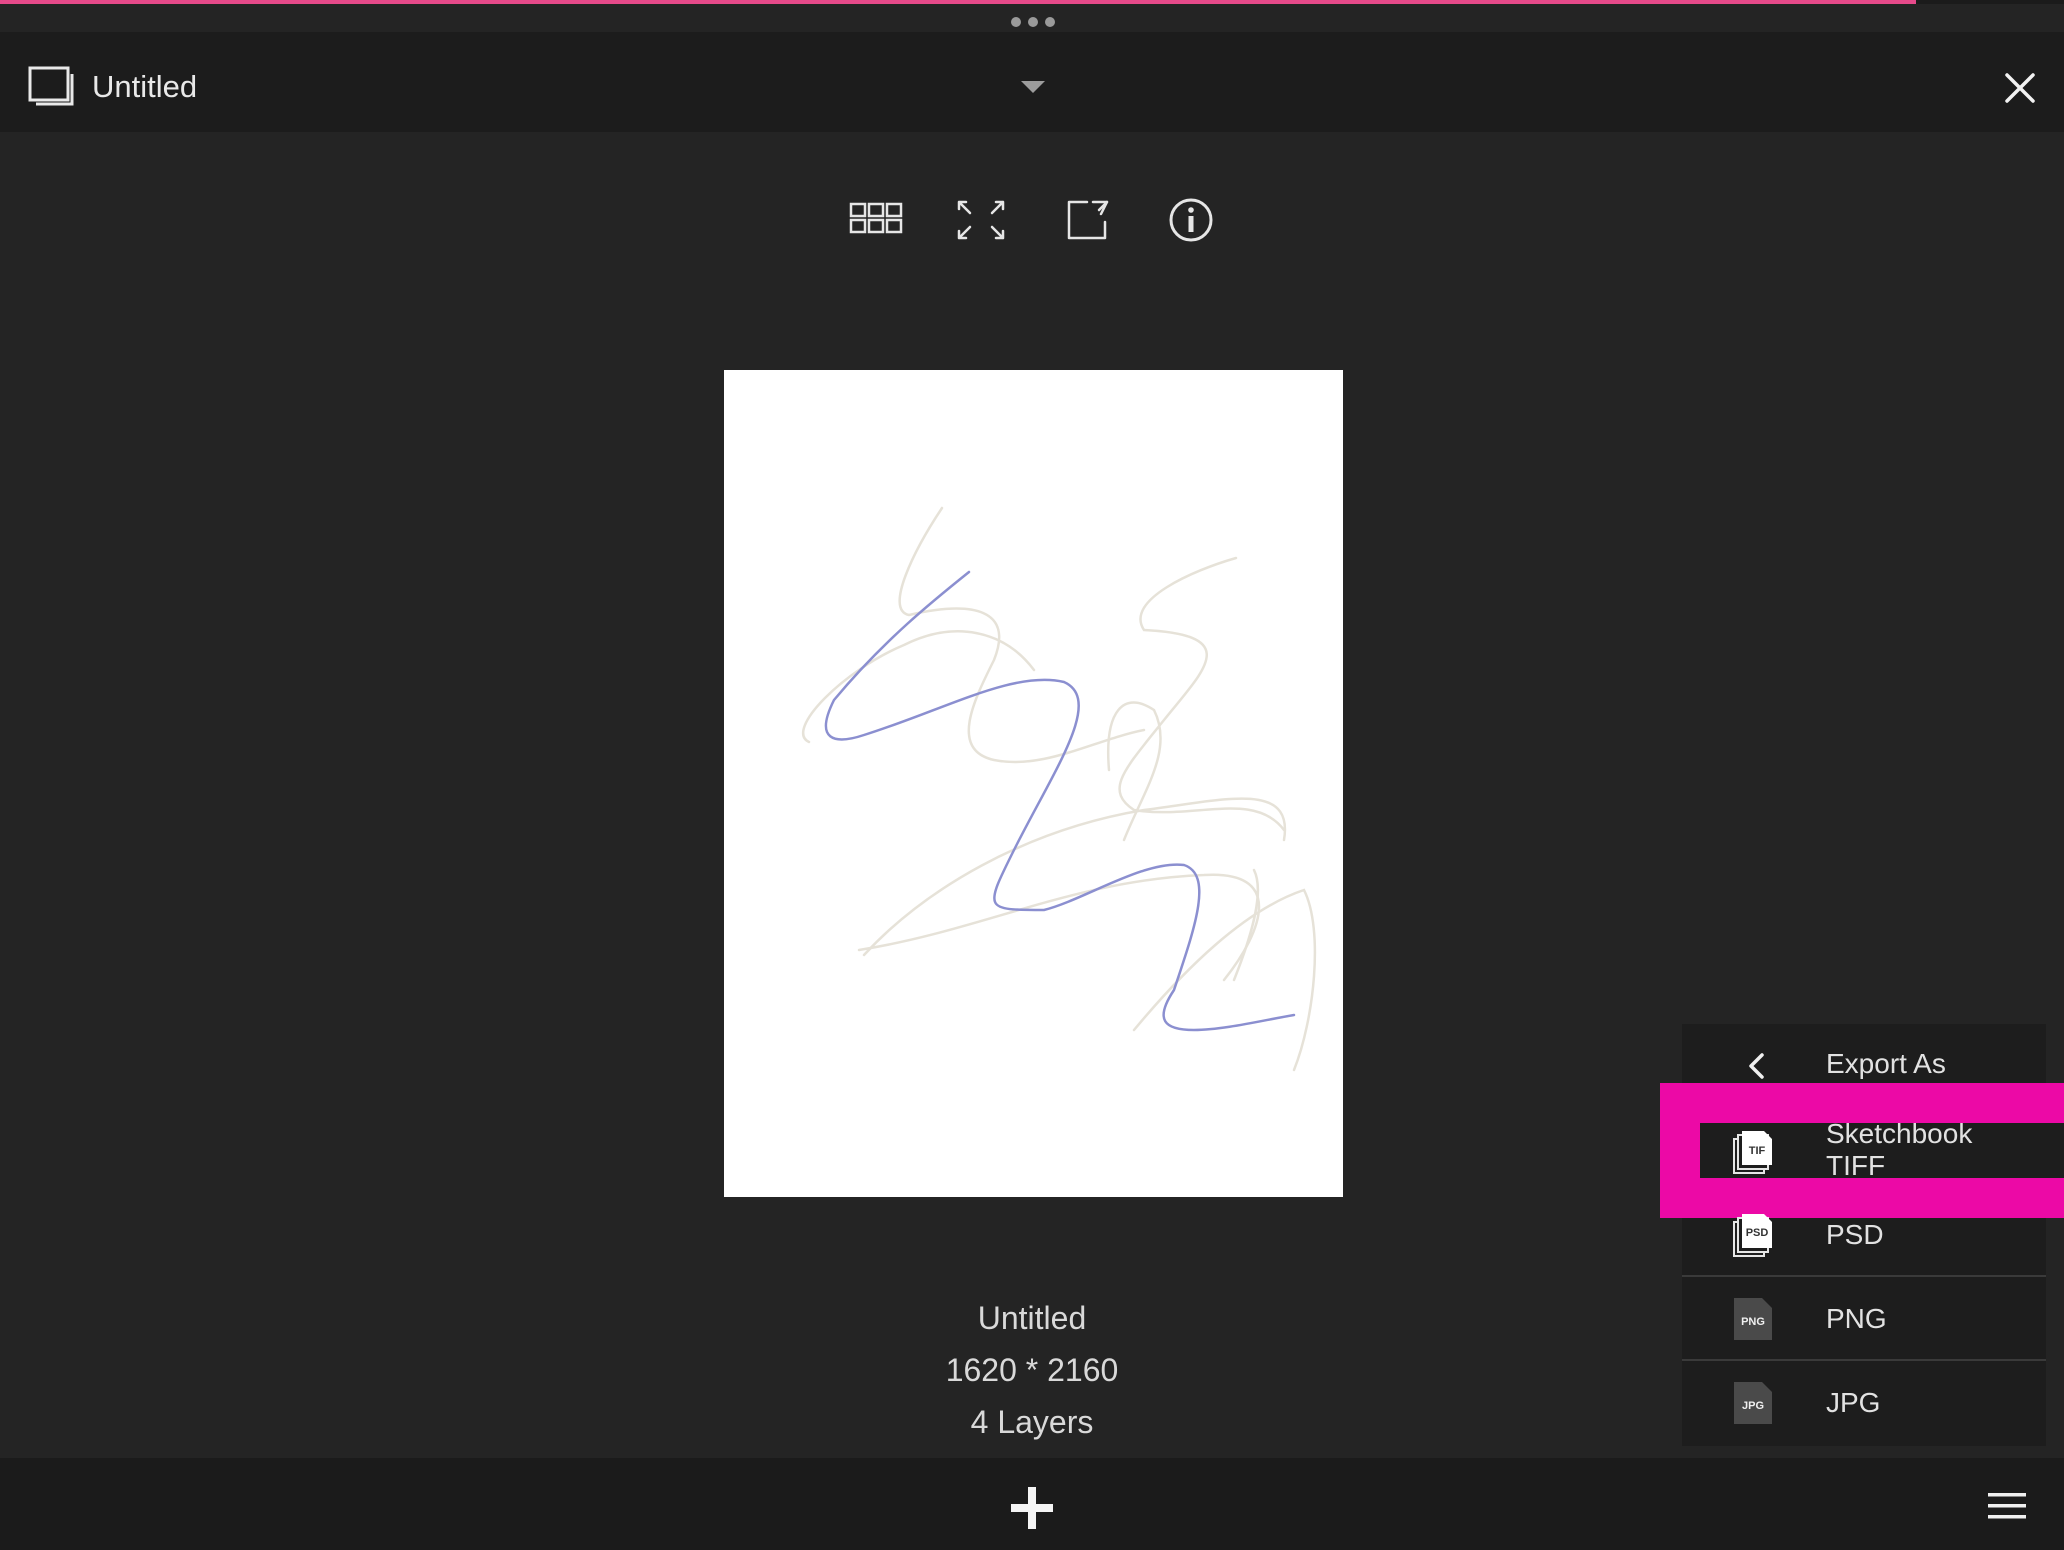 The image size is (2064, 1550). What do you see at coordinates (1753, 1322) in the screenshot?
I see `svg-text: PNG` at bounding box center [1753, 1322].